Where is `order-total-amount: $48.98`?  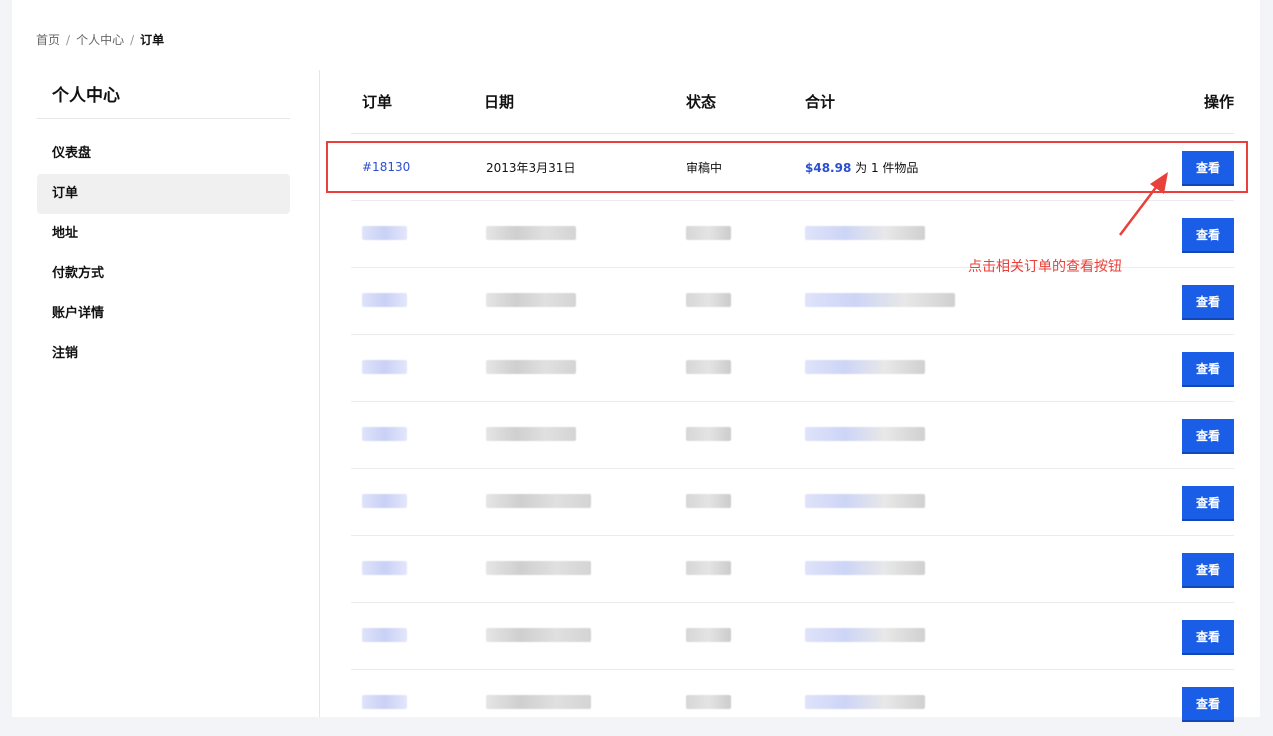 order-total-amount: $48.98 is located at coordinates (828, 167).